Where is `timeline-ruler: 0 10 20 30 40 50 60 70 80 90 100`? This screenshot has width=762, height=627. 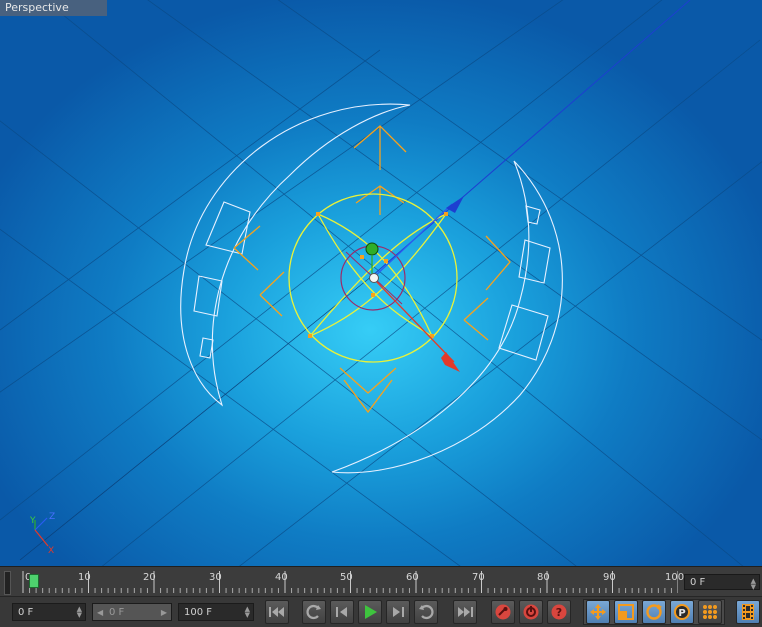 timeline-ruler: 0 10 20 30 40 50 60 70 80 90 100 is located at coordinates (381, 581).